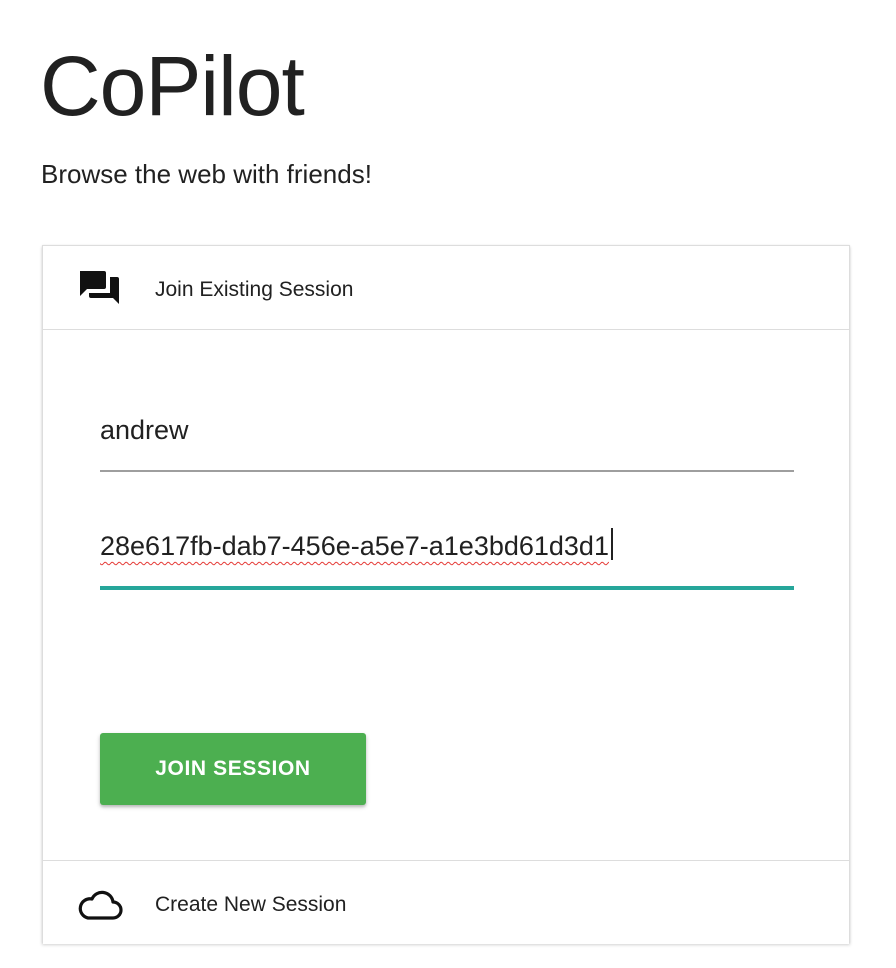 Image resolution: width=896 pixels, height=968 pixels. What do you see at coordinates (144, 430) in the screenshot?
I see `name-input-value: andrew` at bounding box center [144, 430].